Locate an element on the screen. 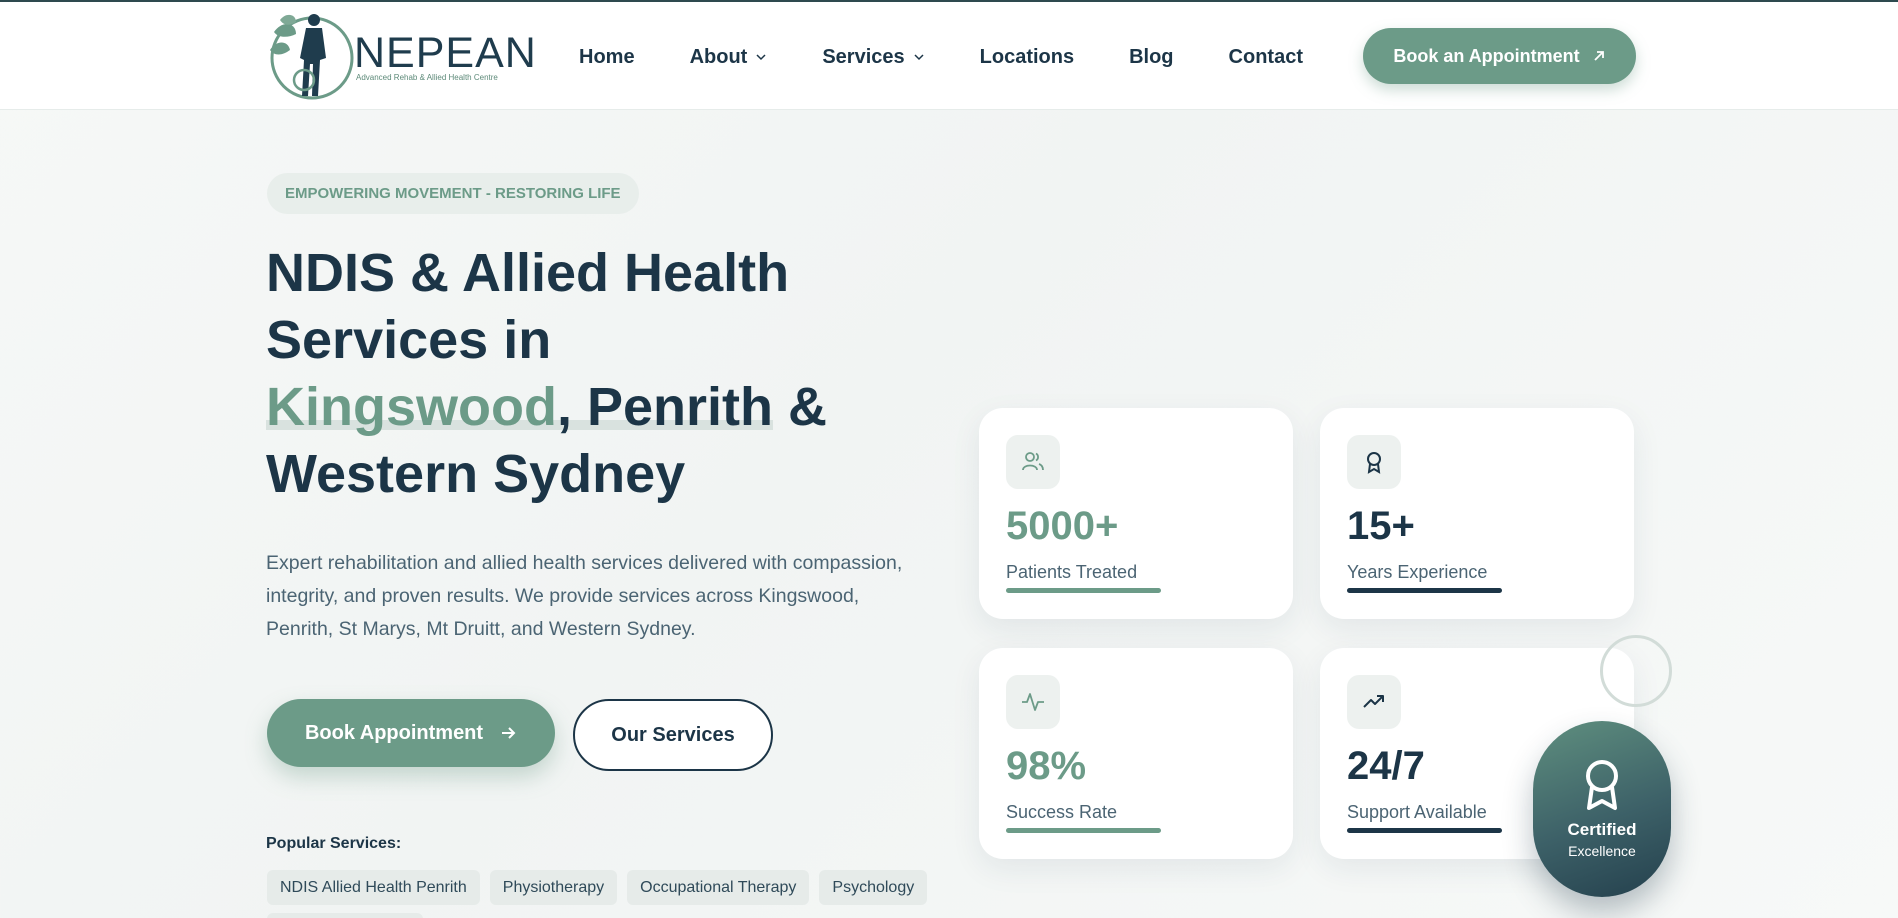 This screenshot has height=918, width=1898. nav-services-label: Services is located at coordinates (863, 56).